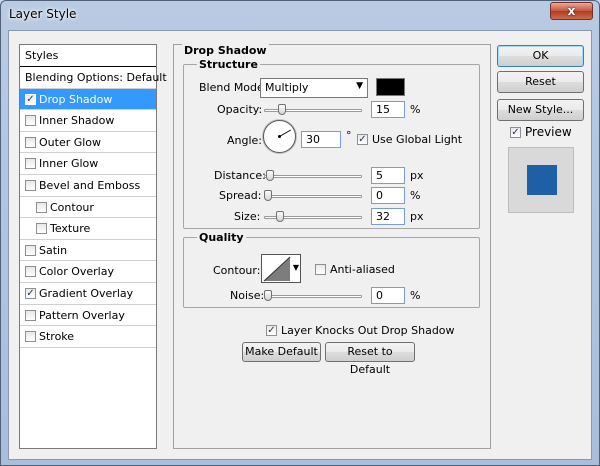 The image size is (600, 466). What do you see at coordinates (240, 175) in the screenshot?
I see `distance-label: Distance:` at bounding box center [240, 175].